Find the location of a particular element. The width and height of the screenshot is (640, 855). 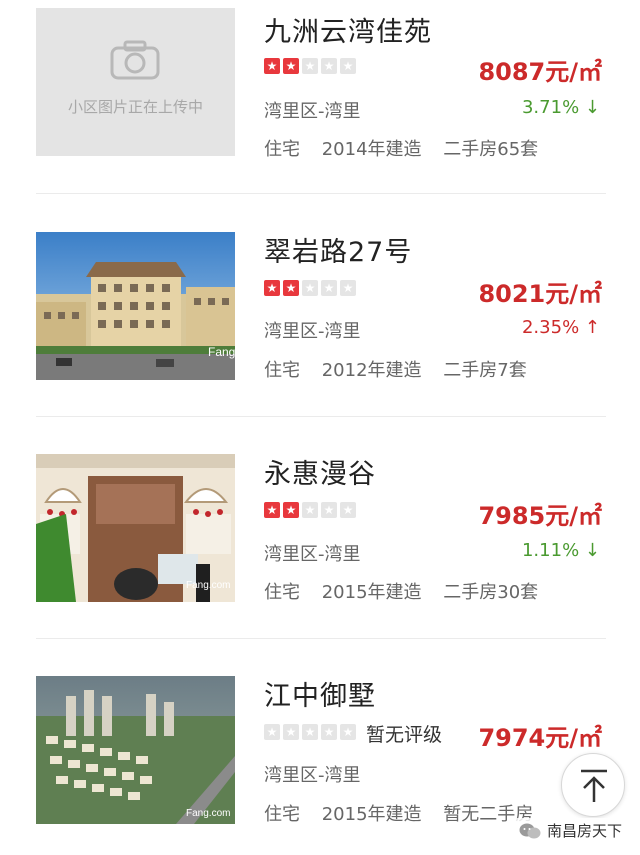

camera-icon is located at coordinates (135, 60).